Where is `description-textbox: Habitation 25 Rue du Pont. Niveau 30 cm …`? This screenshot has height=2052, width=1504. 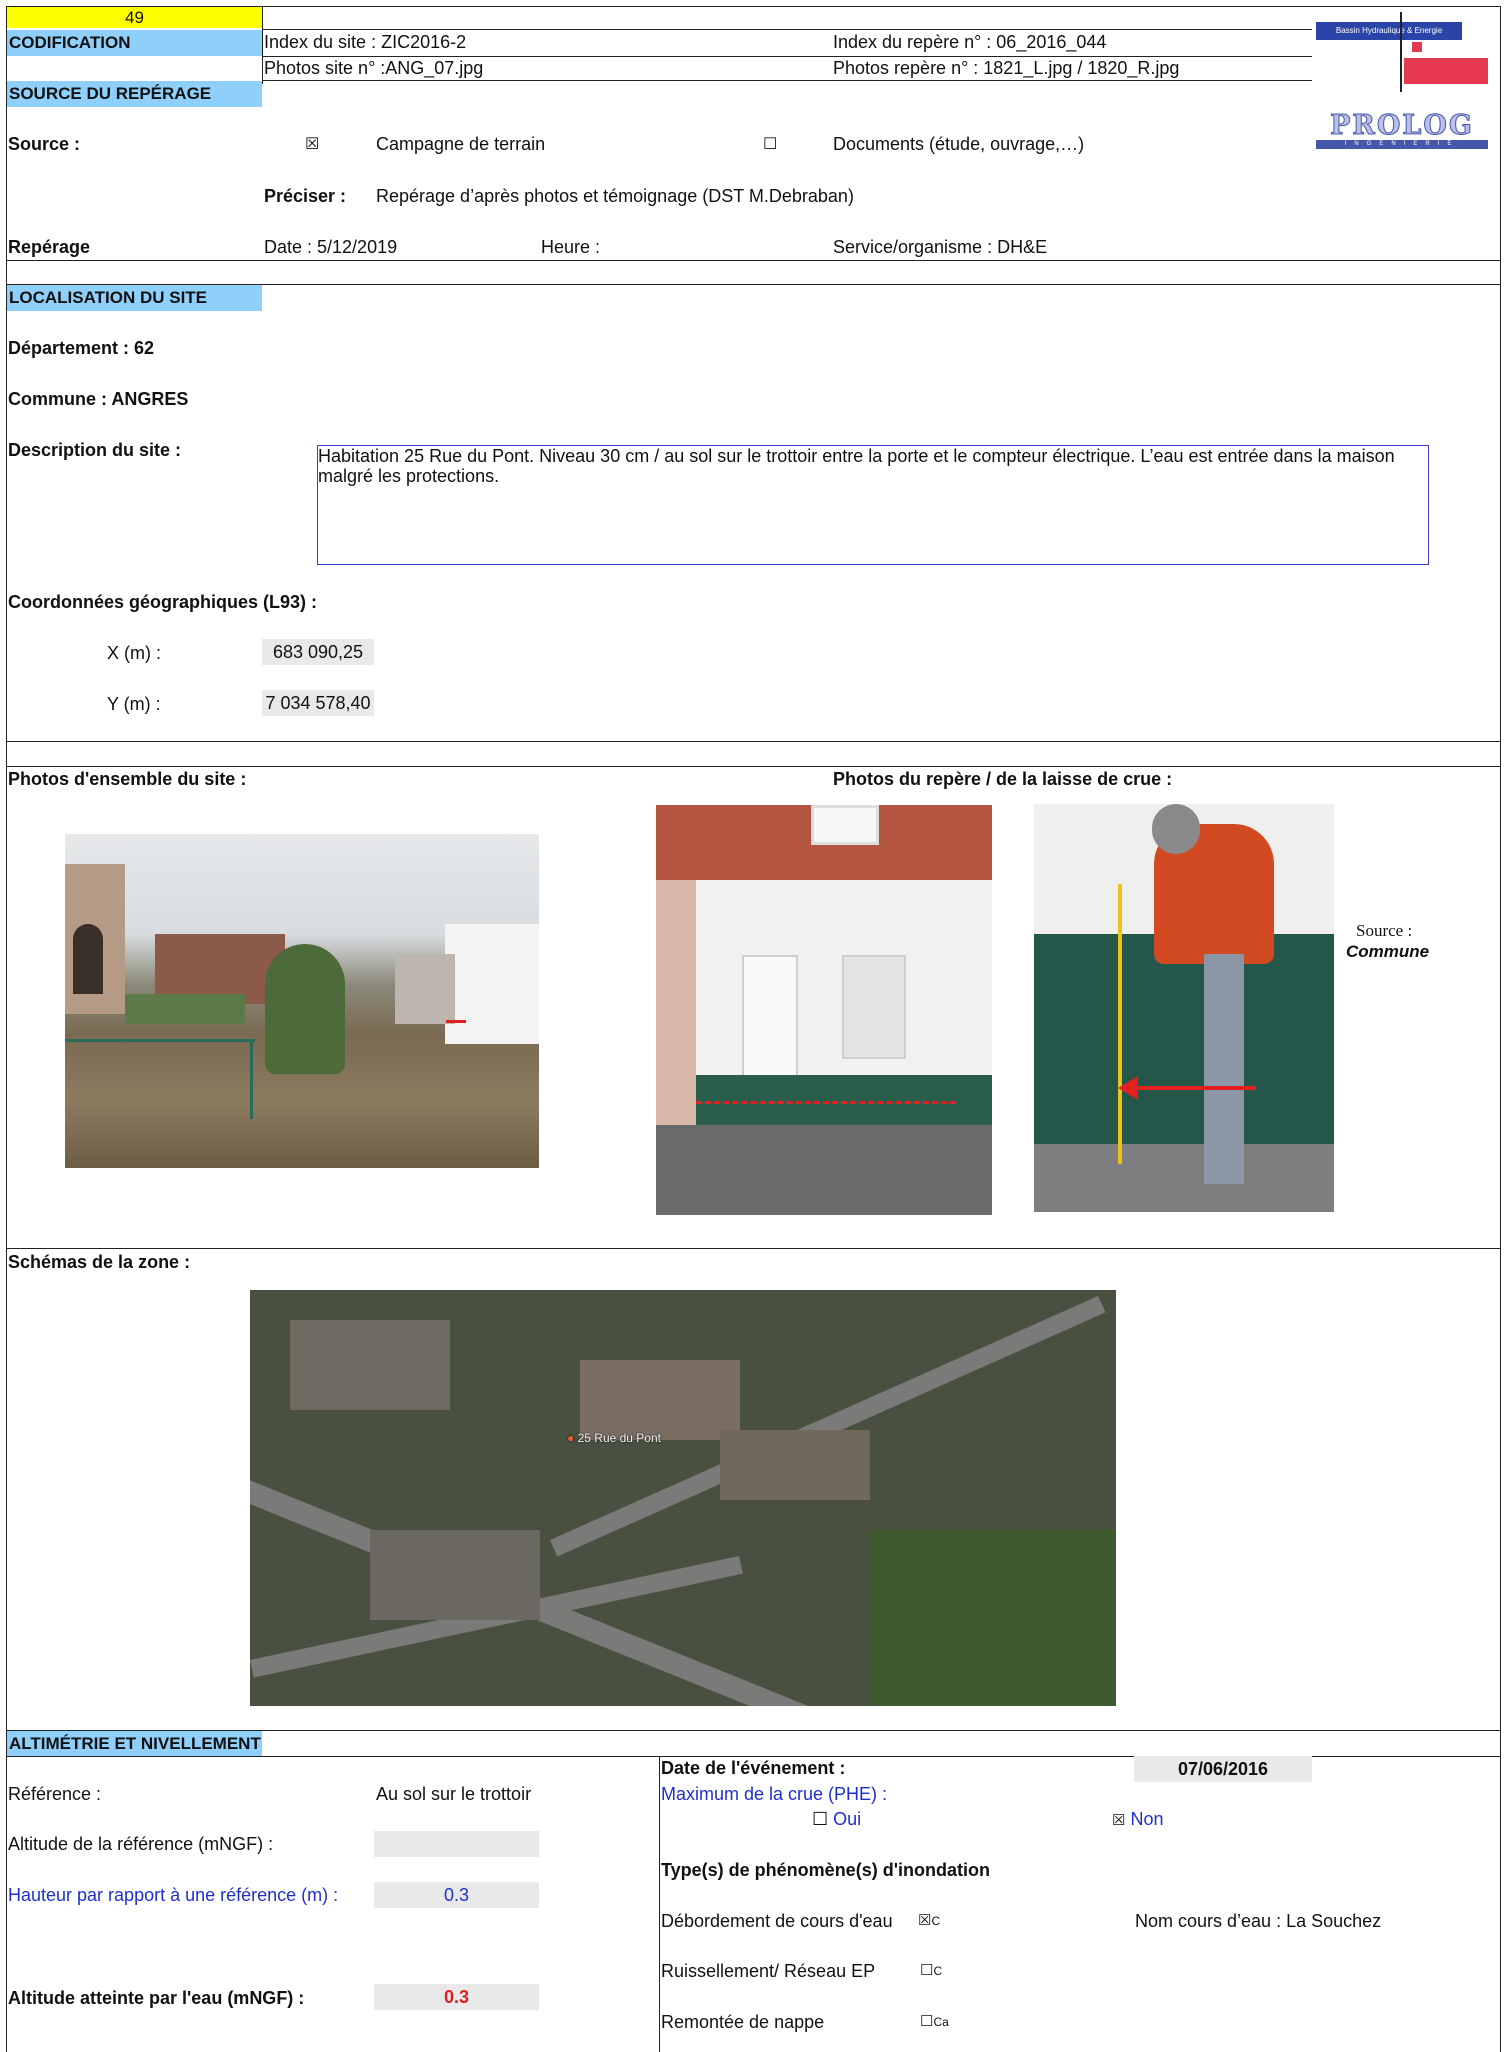 description-textbox: Habitation 25 Rue du Pont. Niveau 30 cm … is located at coordinates (873, 505).